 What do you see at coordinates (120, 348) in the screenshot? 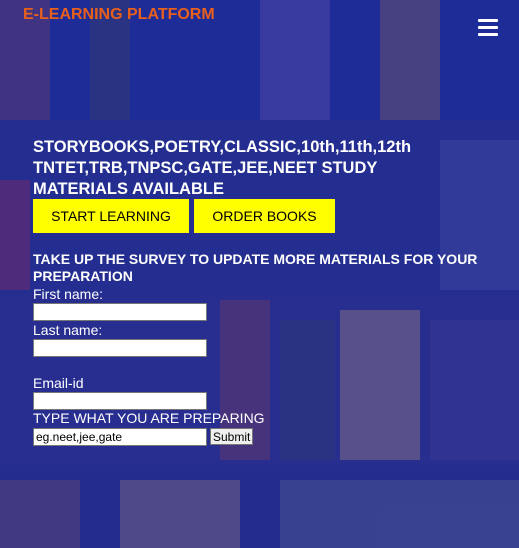
I see `last-name-field` at bounding box center [120, 348].